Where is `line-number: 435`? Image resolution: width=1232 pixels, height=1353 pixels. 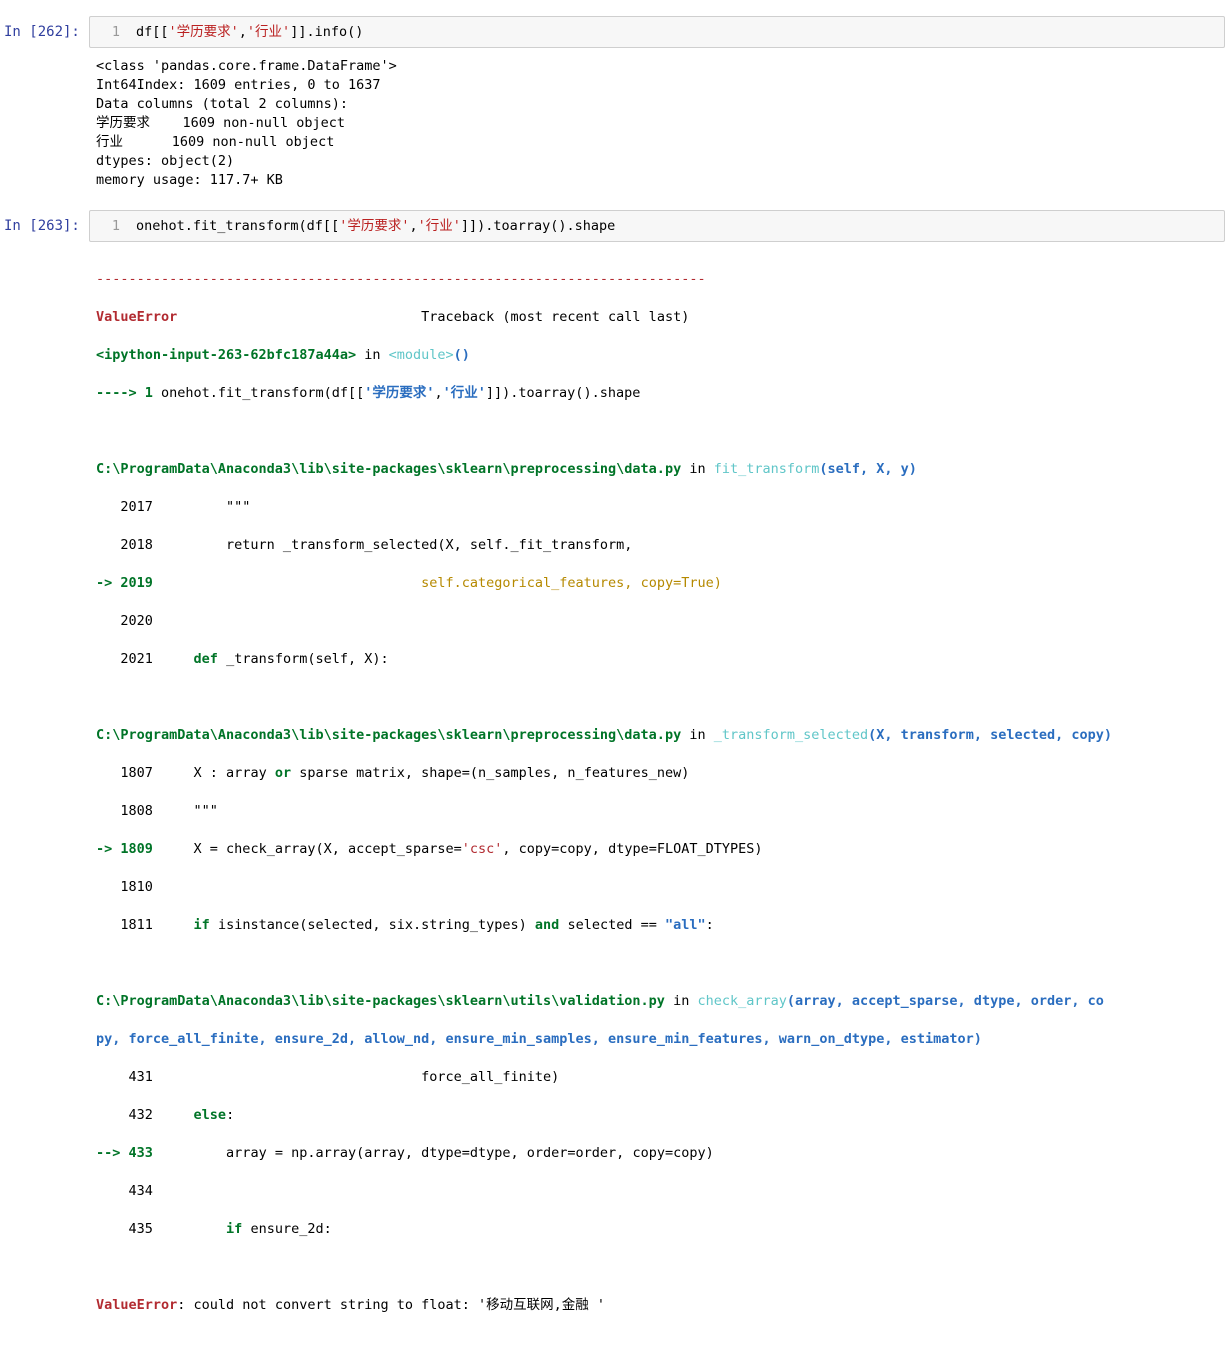 line-number: 435 is located at coordinates (161, 1229).